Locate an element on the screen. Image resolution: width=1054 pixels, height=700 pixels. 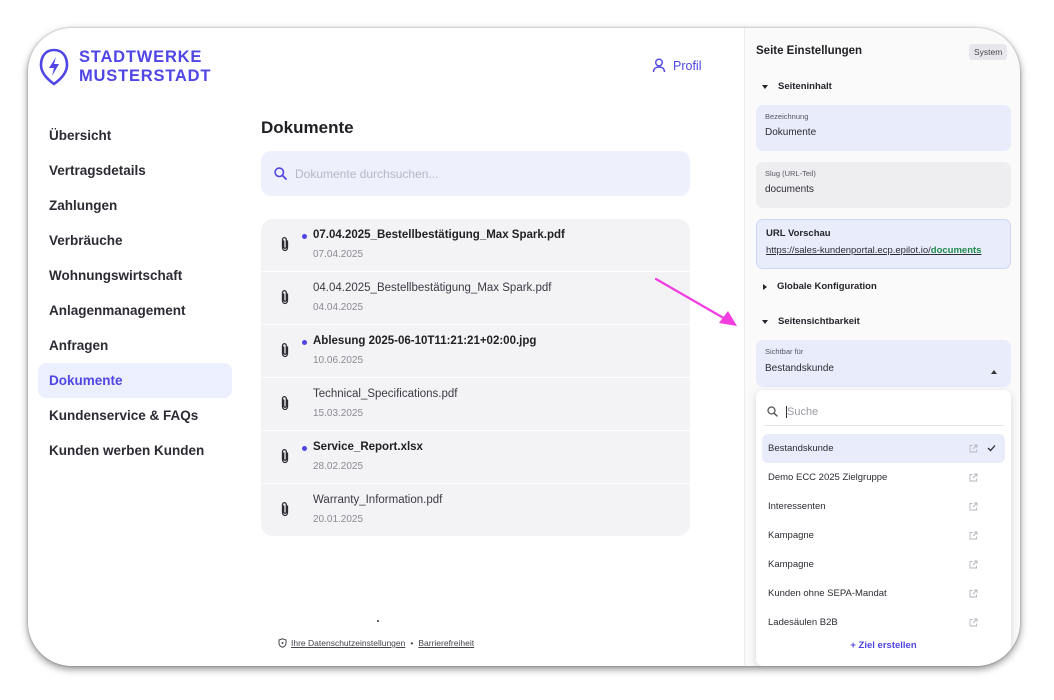
section-seitensichtbarkeit-toggle: Seitensichtbarkeit is located at coordinates (811, 321).